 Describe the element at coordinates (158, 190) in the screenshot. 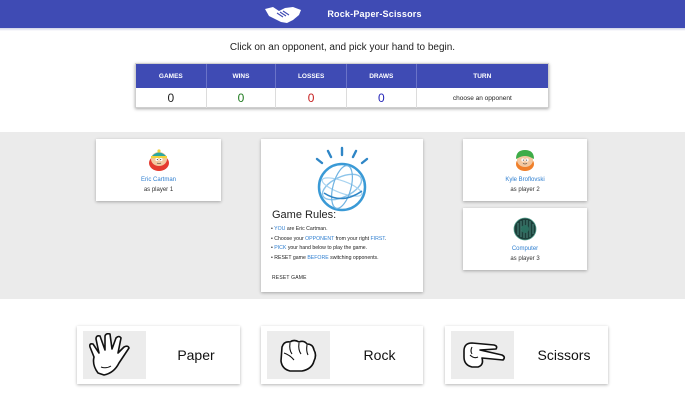

I see `player-role: as player 1` at that location.